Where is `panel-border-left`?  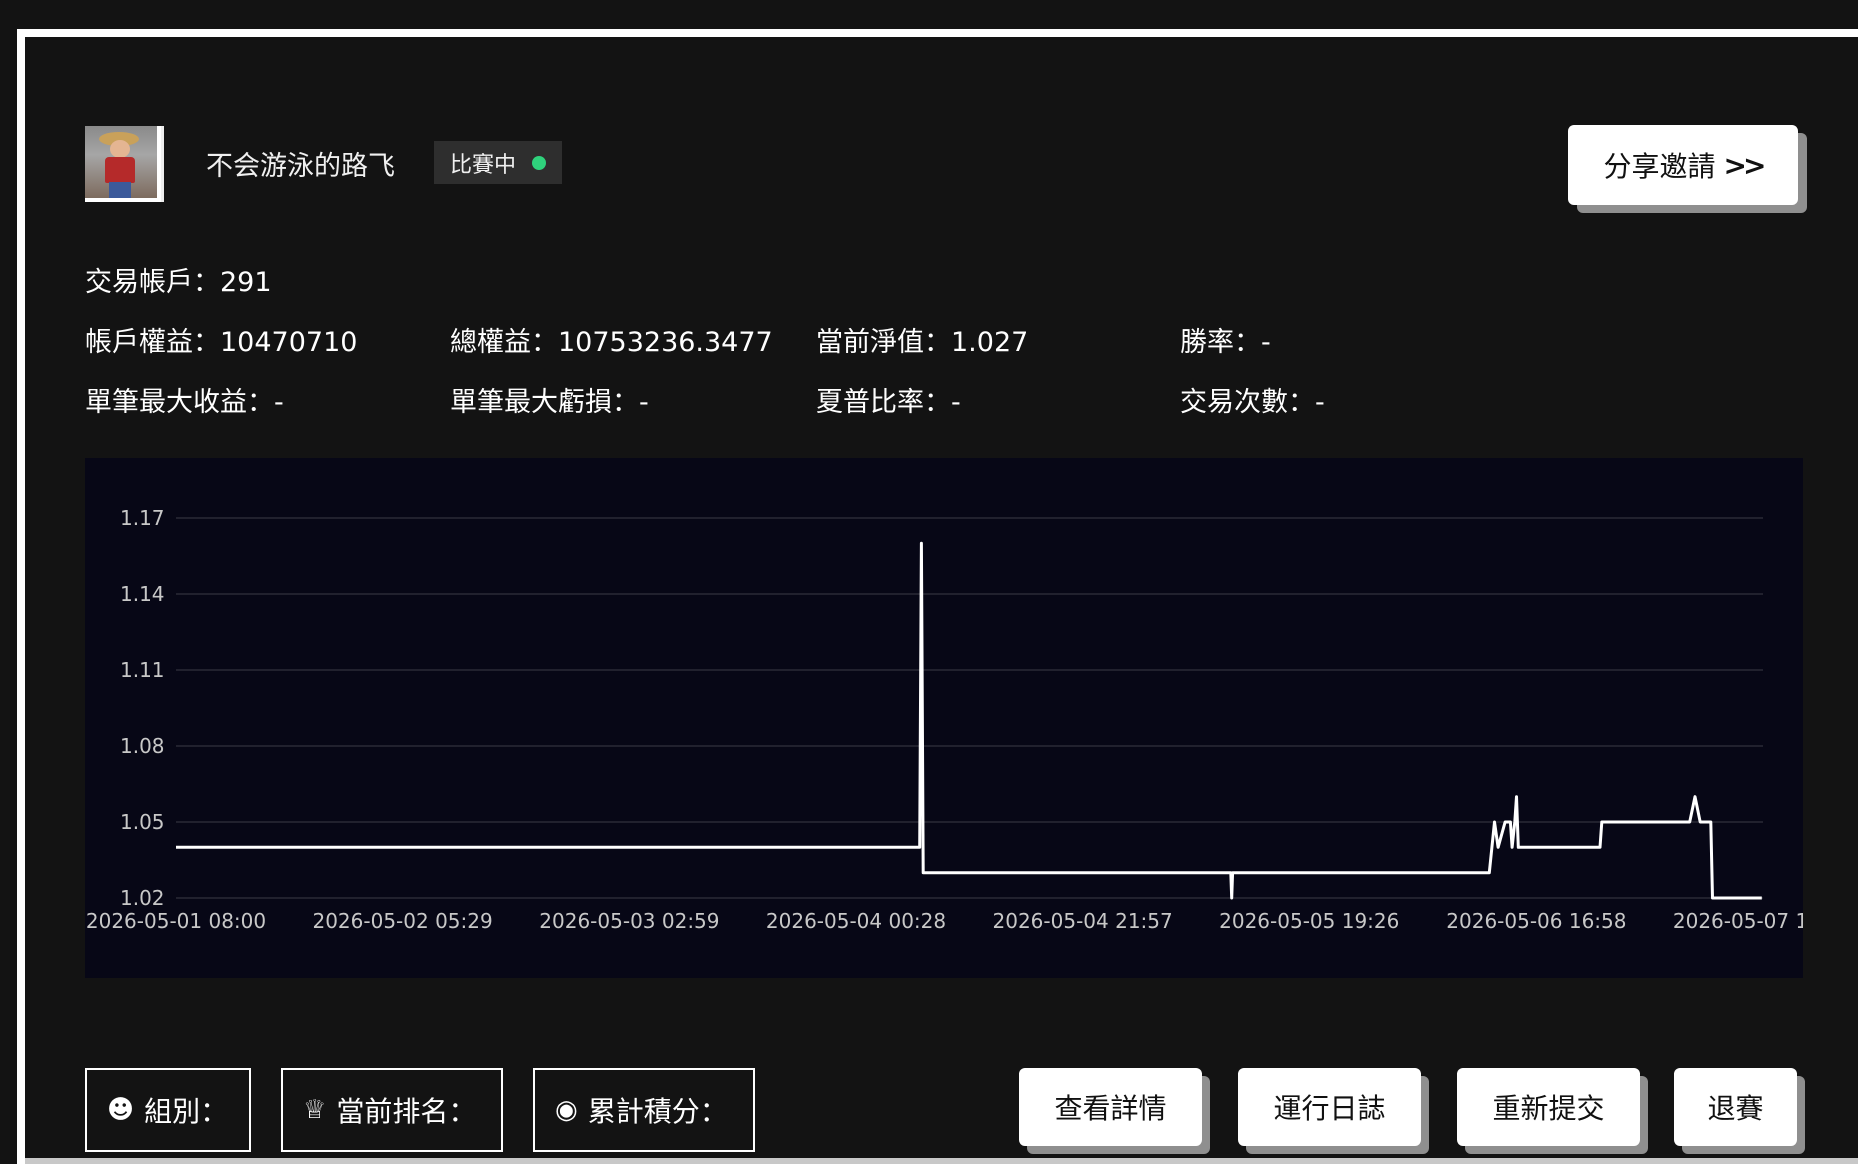
panel-border-left is located at coordinates (21, 596).